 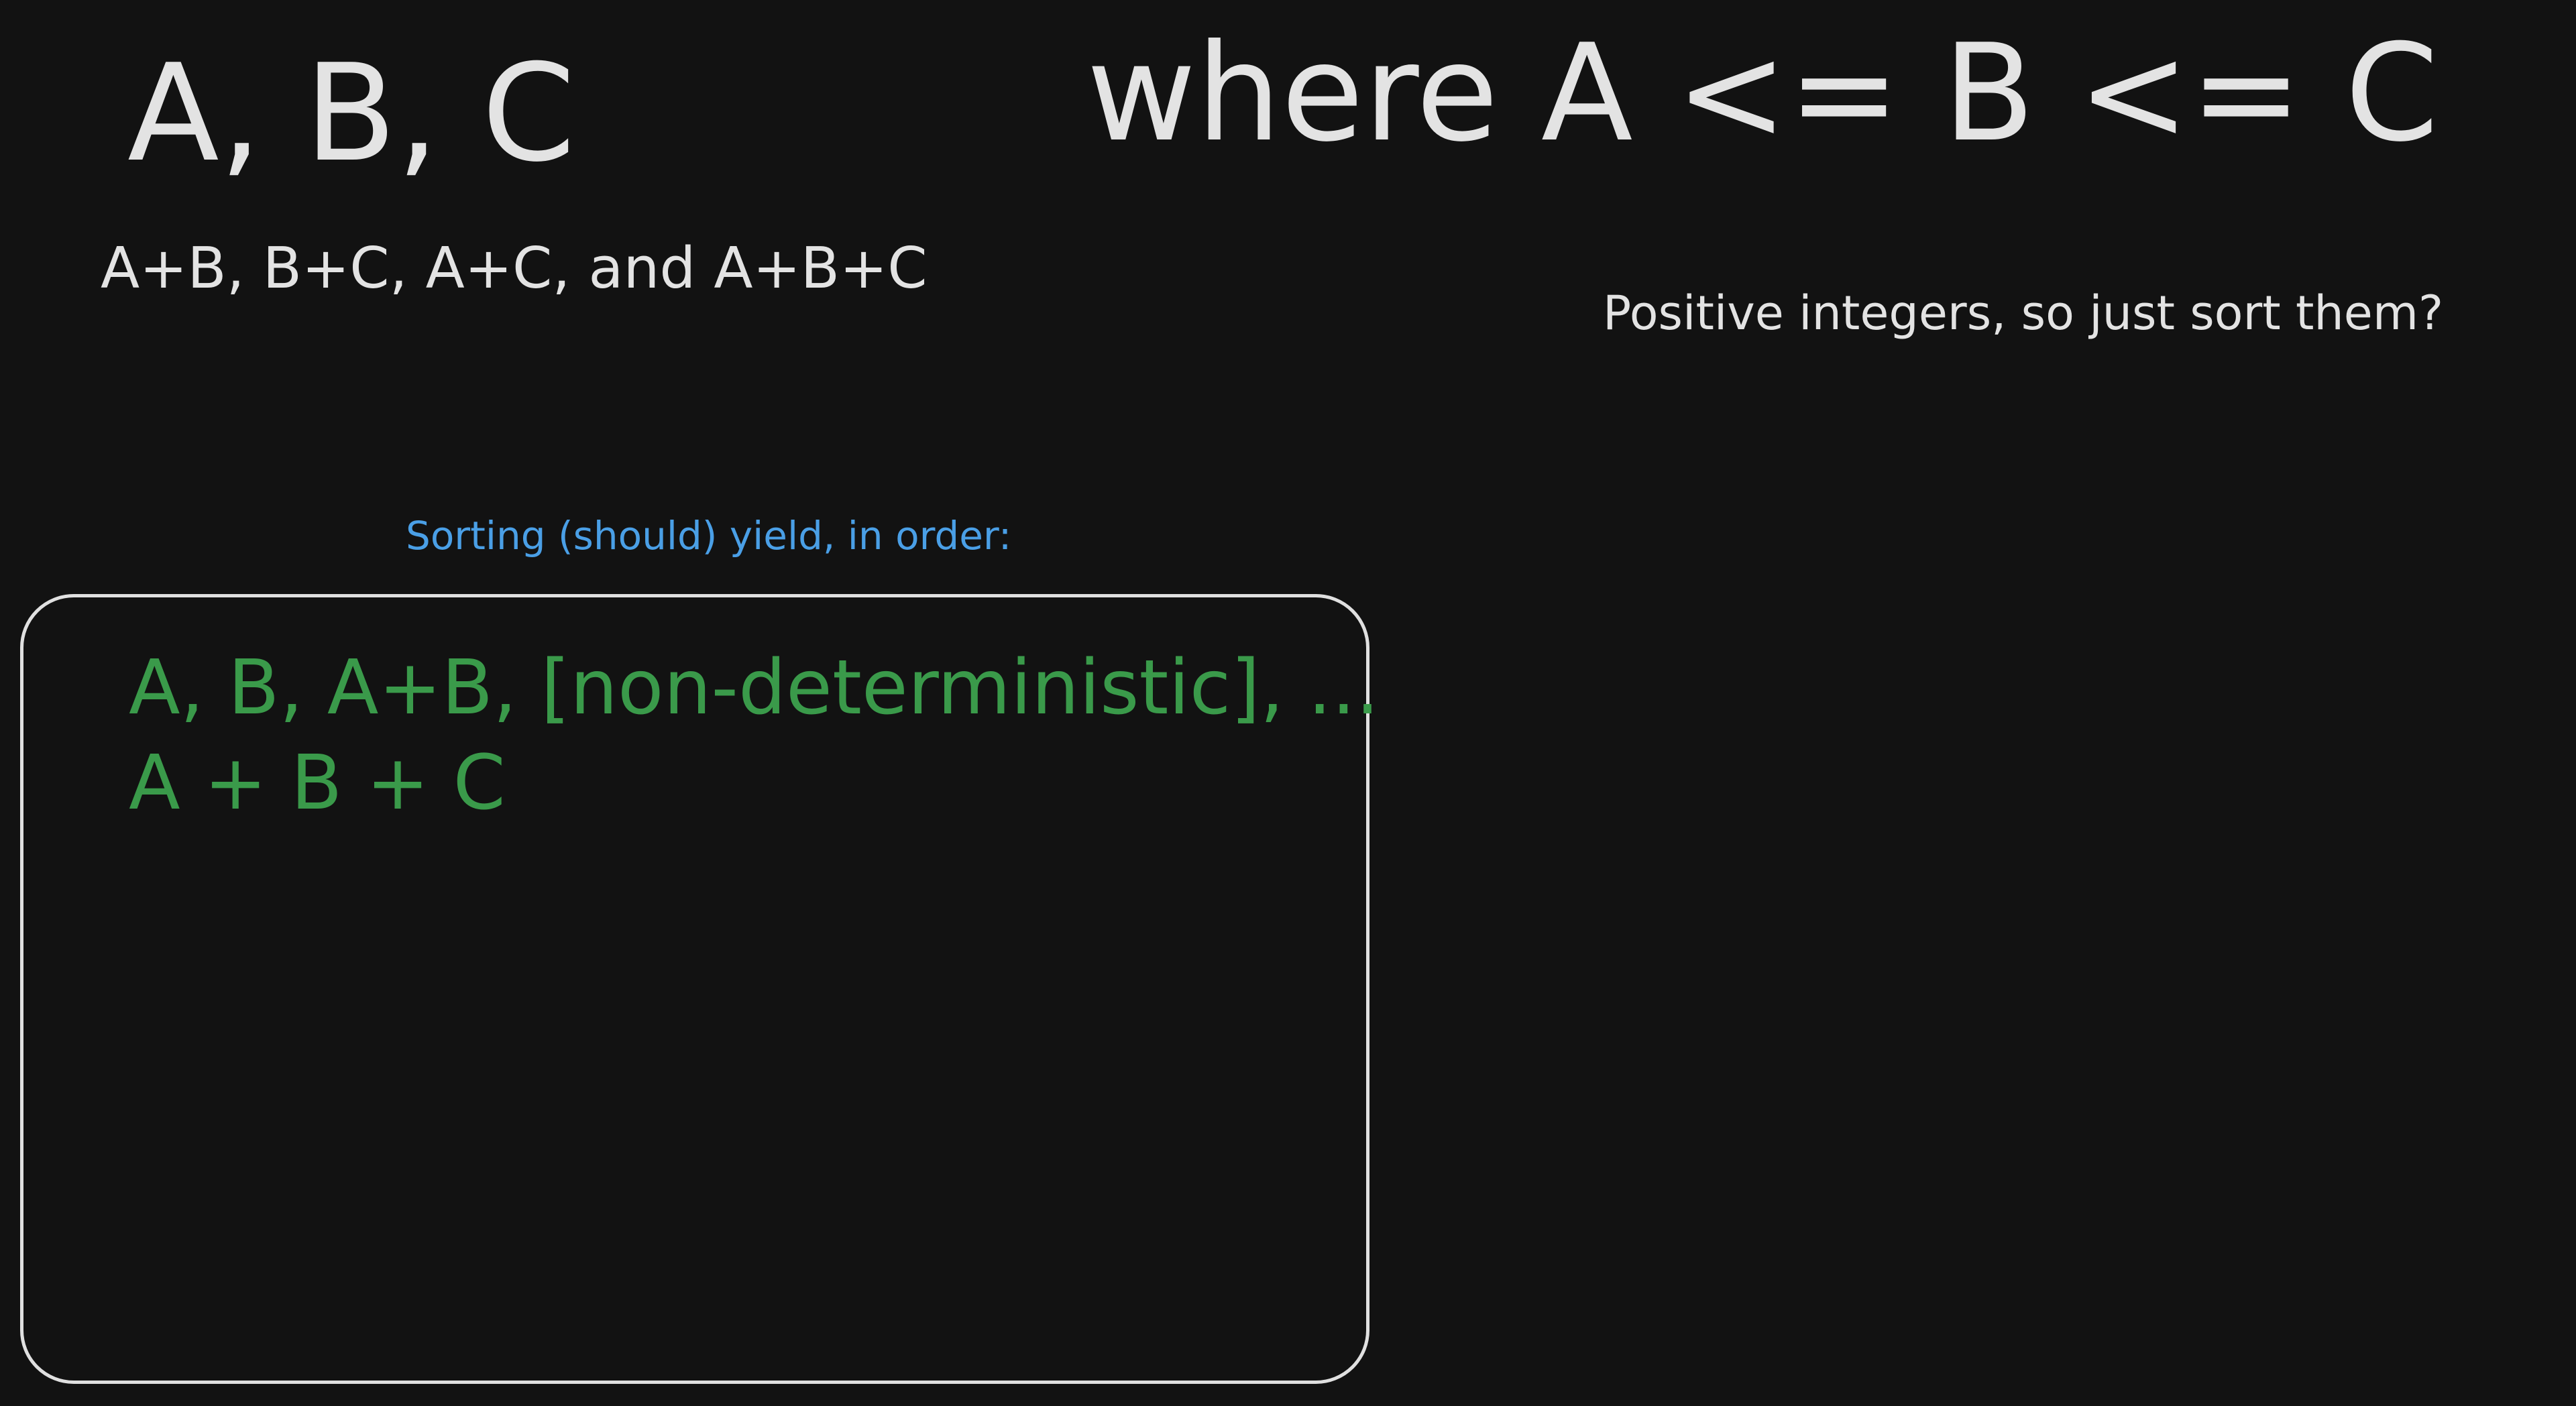 What do you see at coordinates (351, 114) in the screenshot?
I see `variables-heading: A, B, C` at bounding box center [351, 114].